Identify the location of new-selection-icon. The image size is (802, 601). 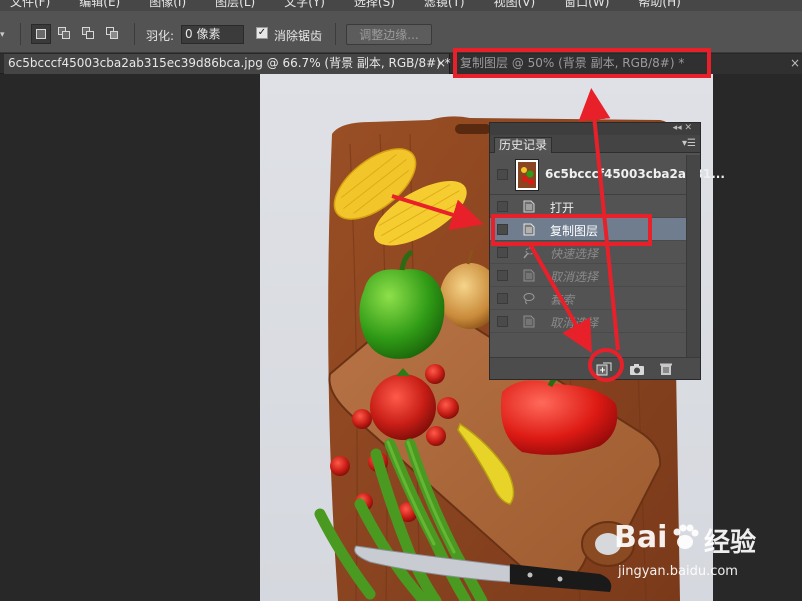
(41, 34).